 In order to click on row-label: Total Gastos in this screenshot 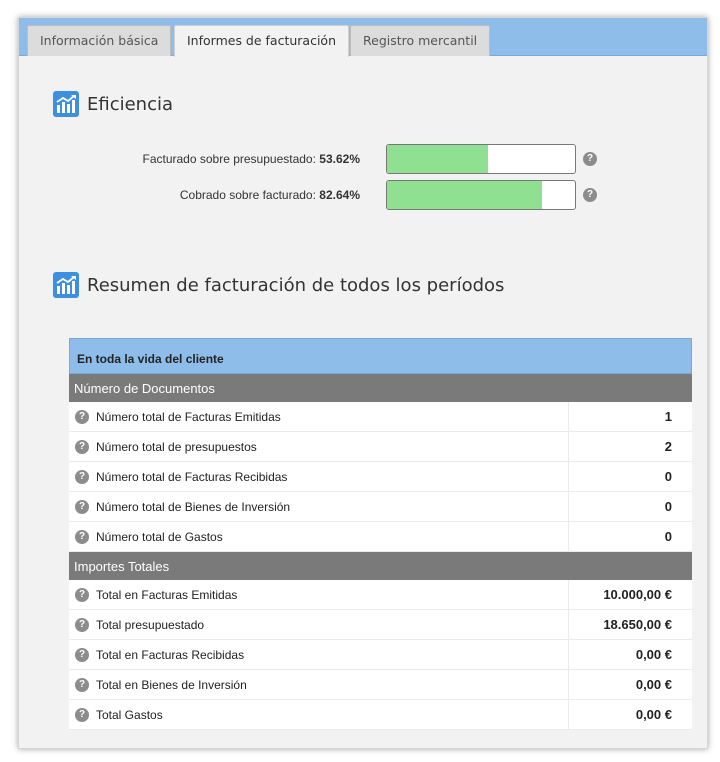, I will do `click(129, 714)`.